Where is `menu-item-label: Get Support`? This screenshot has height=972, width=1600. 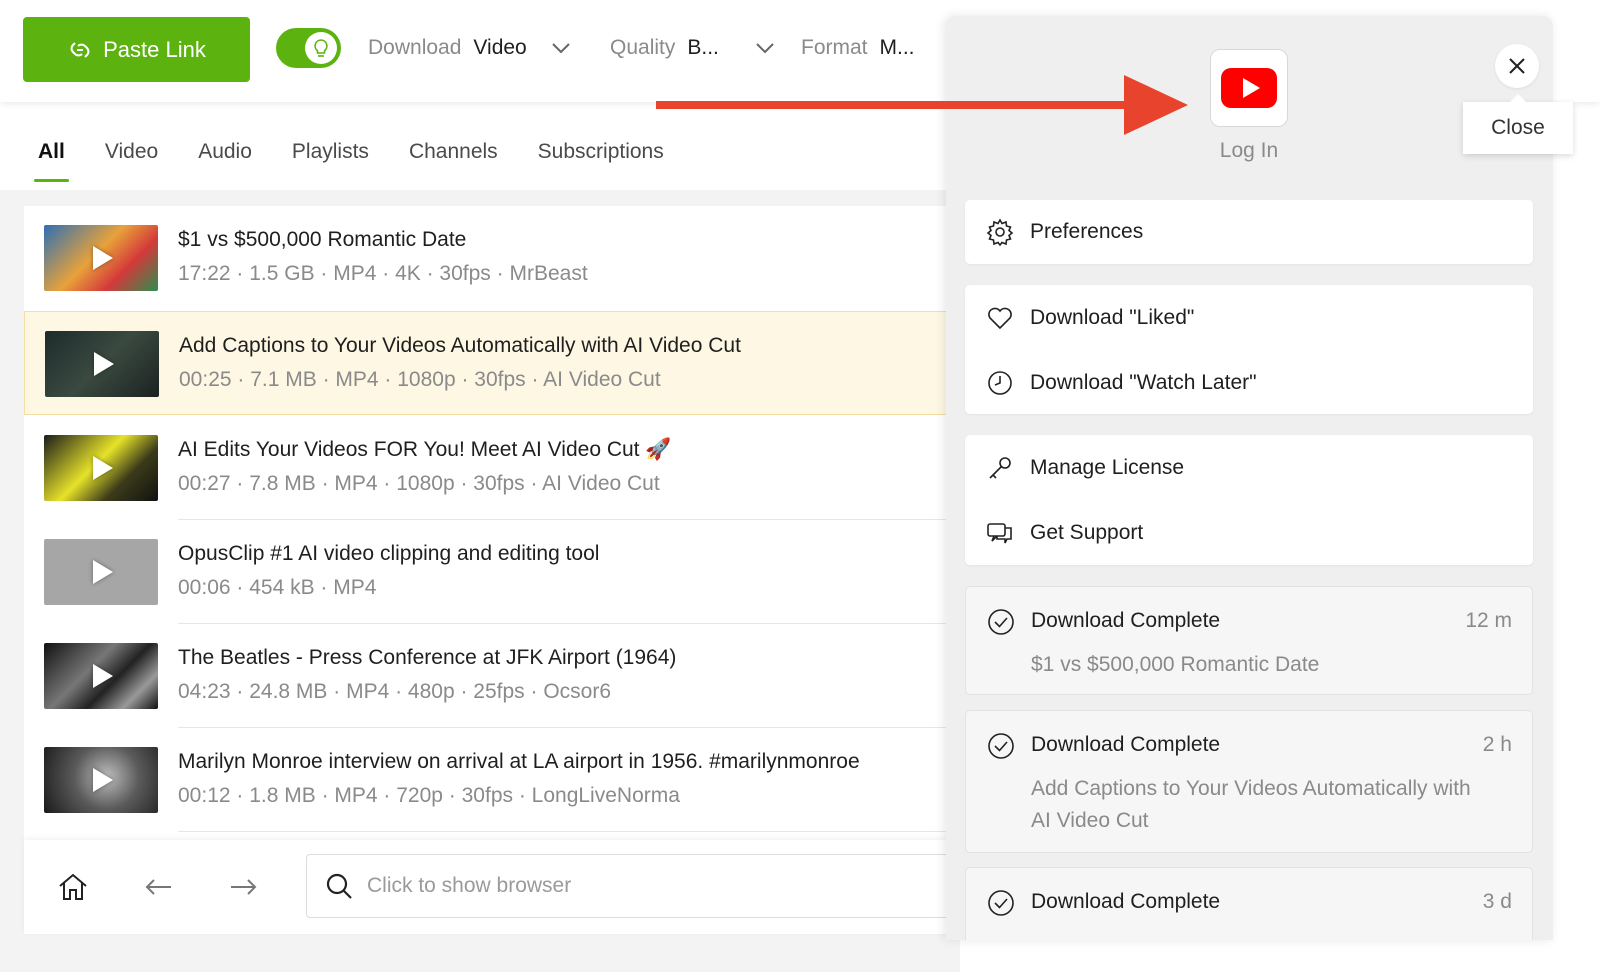 menu-item-label: Get Support is located at coordinates (1087, 532).